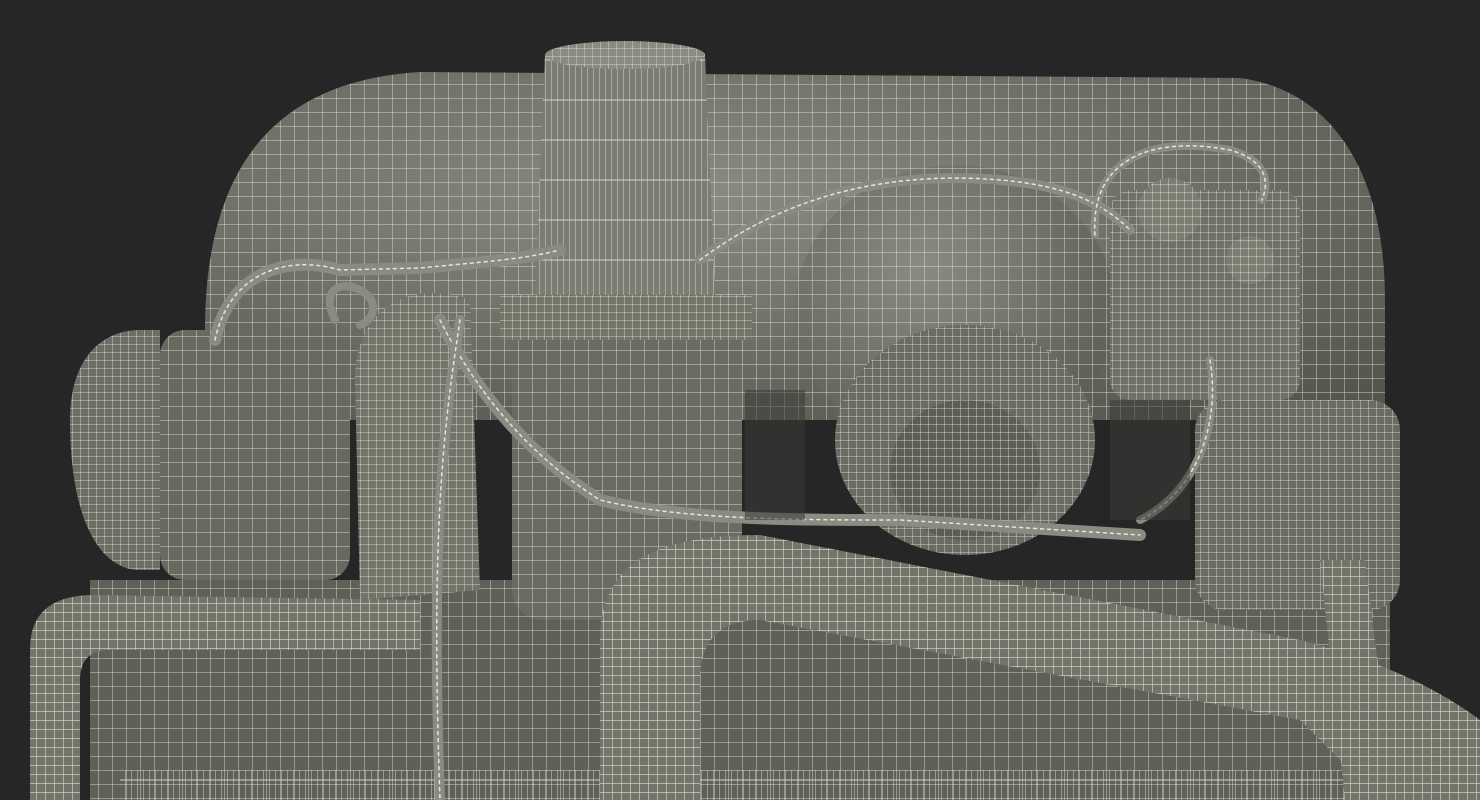 Image resolution: width=1480 pixels, height=800 pixels. I want to click on fuel-pump, so click(1205, 289).